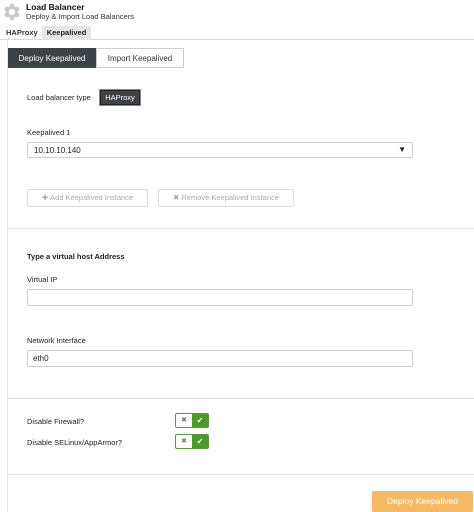  What do you see at coordinates (12, 12) in the screenshot?
I see `gear-icon` at bounding box center [12, 12].